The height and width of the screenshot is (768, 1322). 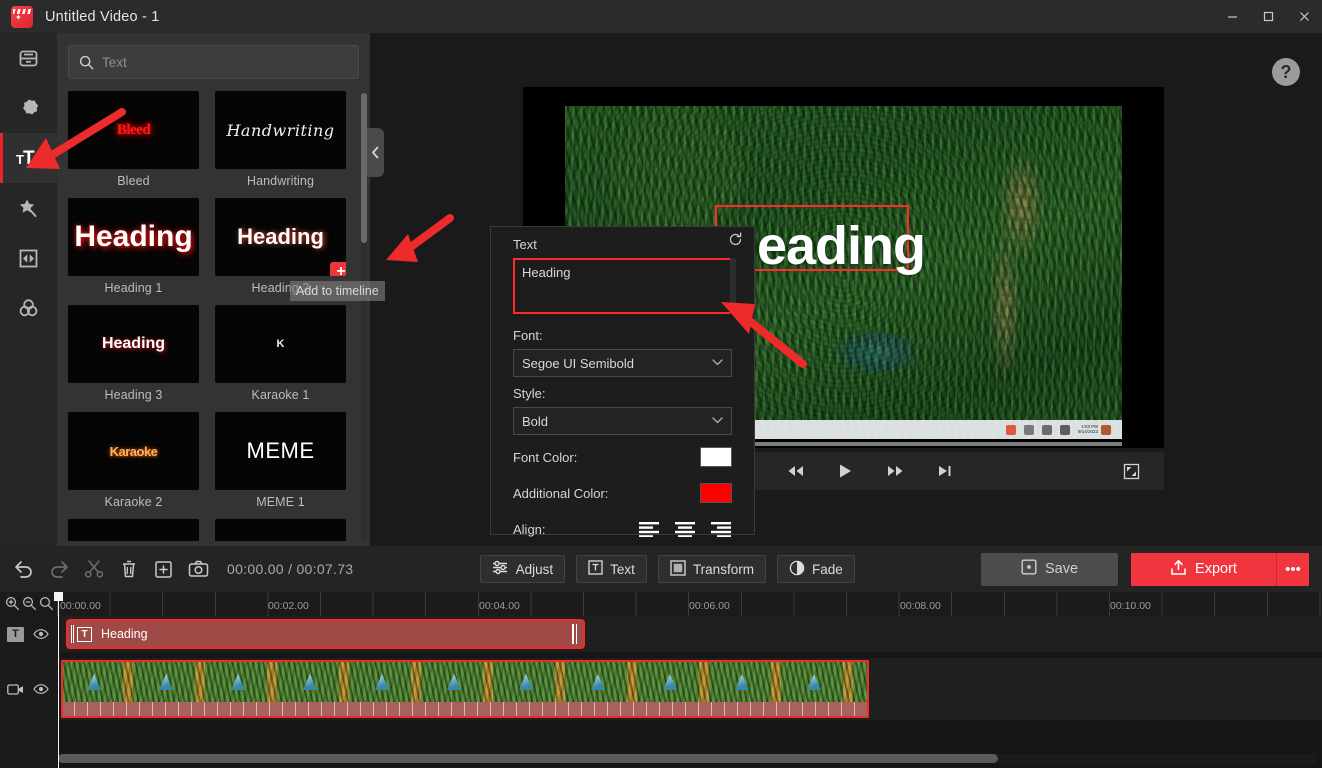 What do you see at coordinates (280, 451) in the screenshot?
I see `preset-thumb: MEME` at bounding box center [280, 451].